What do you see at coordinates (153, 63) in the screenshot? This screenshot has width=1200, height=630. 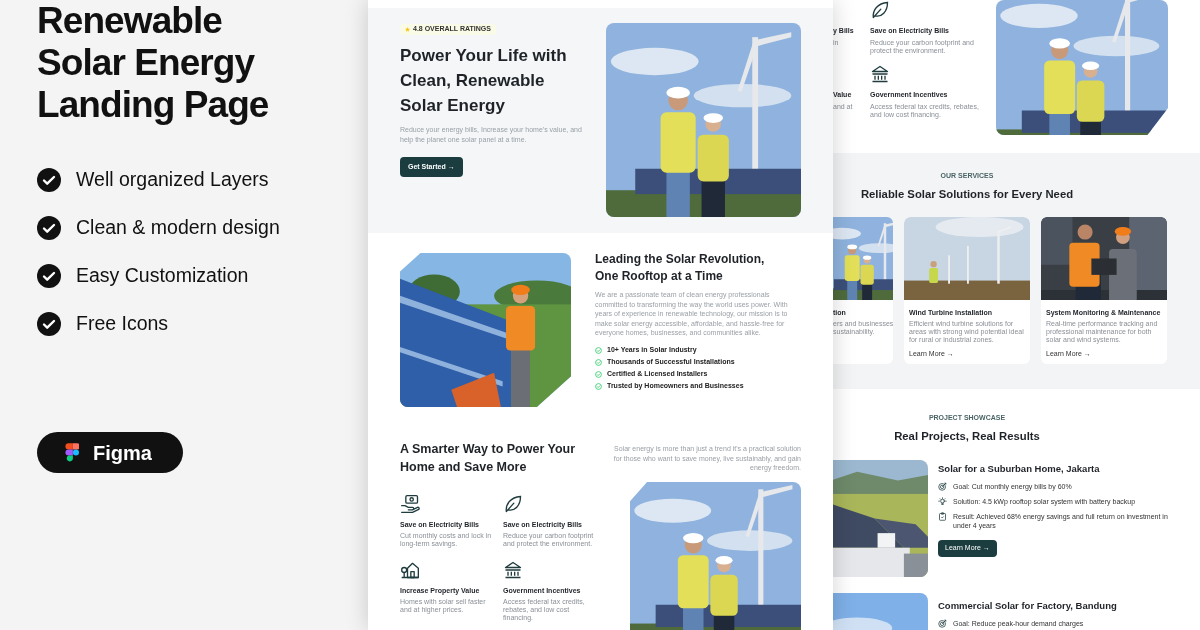 I see `promo-title: Renewable Solar Energy Landing Page` at bounding box center [153, 63].